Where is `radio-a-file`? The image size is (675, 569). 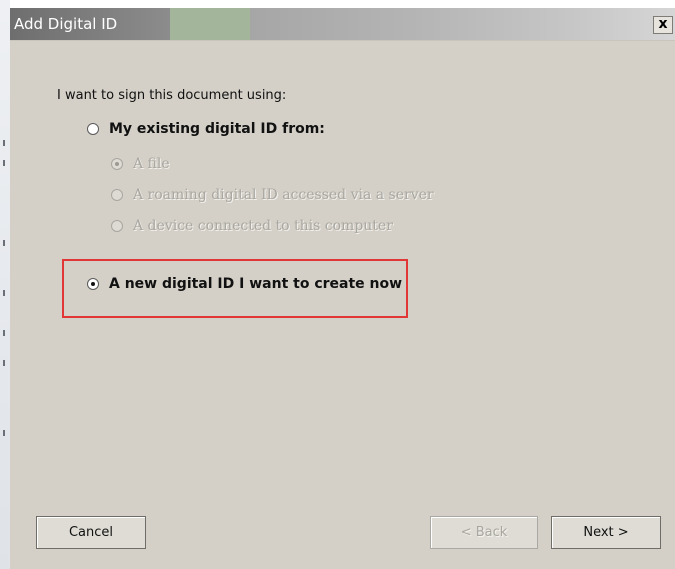 radio-a-file is located at coordinates (117, 164).